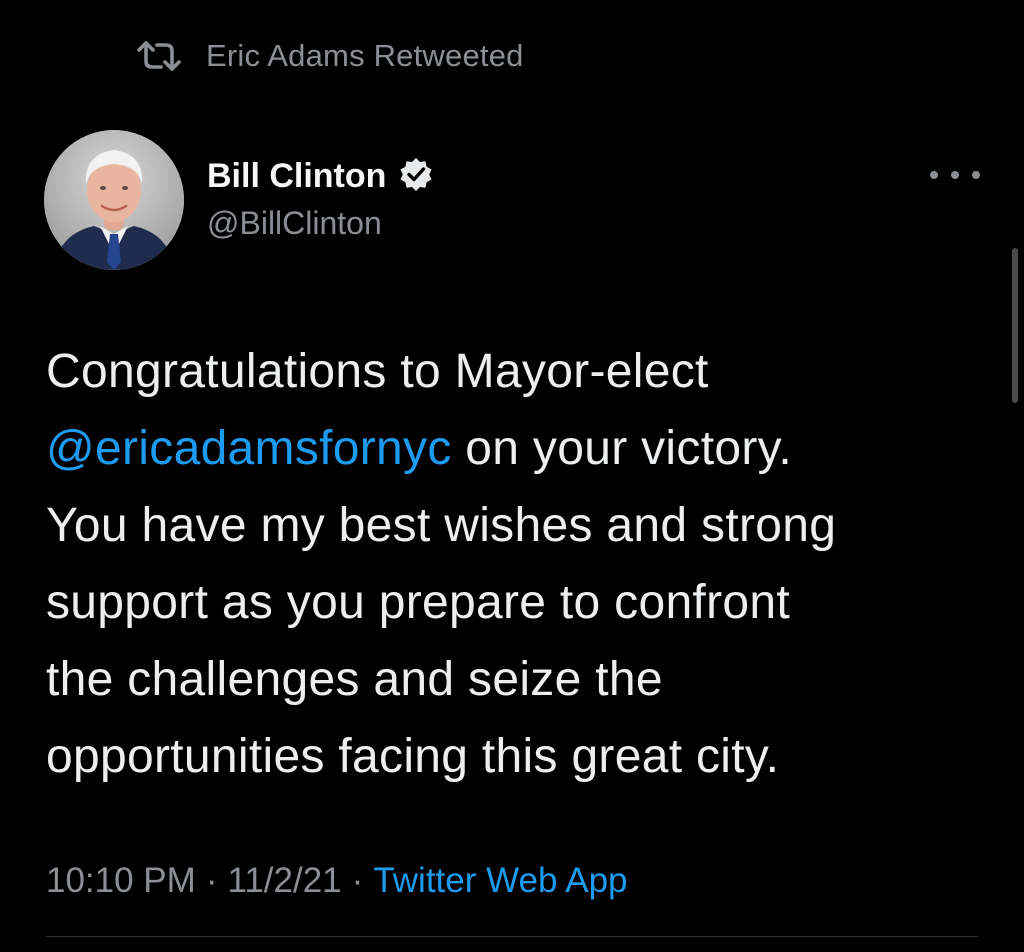 The width and height of the screenshot is (1024, 952). Describe the element at coordinates (416, 176) in the screenshot. I see `verified-badge-icon` at that location.